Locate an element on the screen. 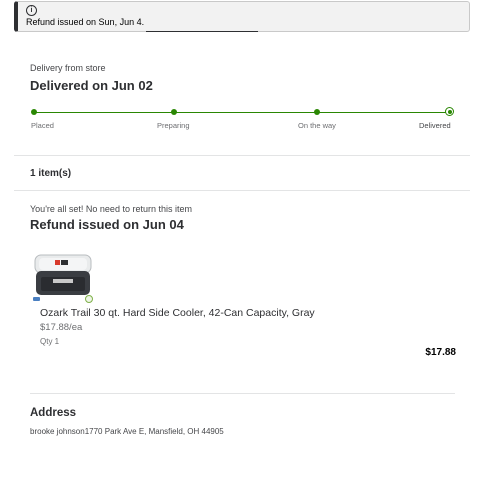  step-dot-preparing is located at coordinates (174, 112).